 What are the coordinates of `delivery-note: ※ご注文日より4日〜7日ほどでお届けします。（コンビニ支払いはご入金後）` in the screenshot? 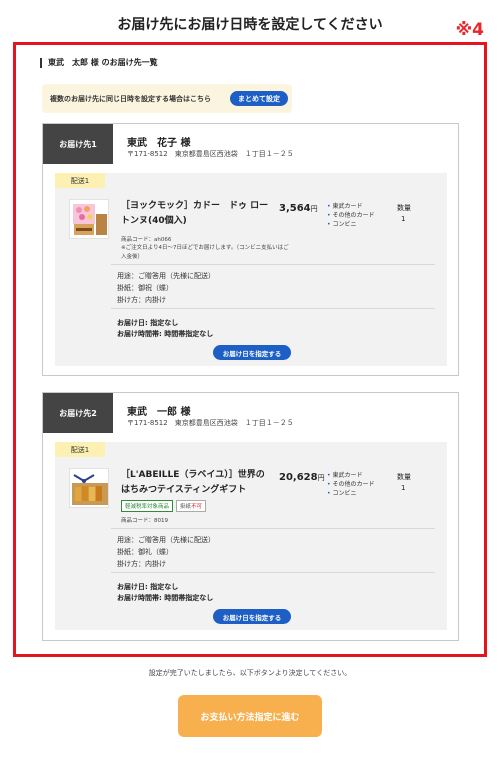 It's located at (205, 252).